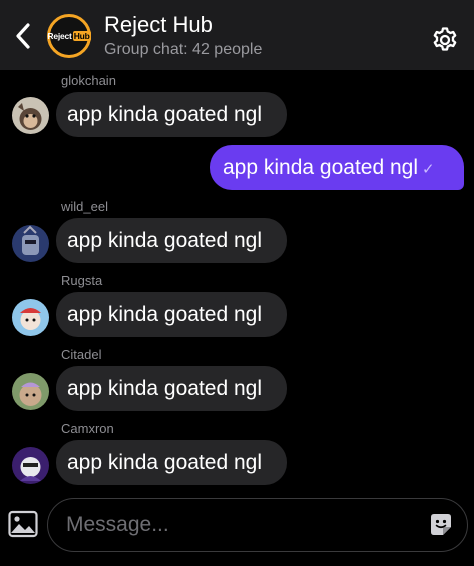 The width and height of the screenshot is (474, 566). What do you see at coordinates (30, 465) in the screenshot?
I see `purple-avatar` at bounding box center [30, 465].